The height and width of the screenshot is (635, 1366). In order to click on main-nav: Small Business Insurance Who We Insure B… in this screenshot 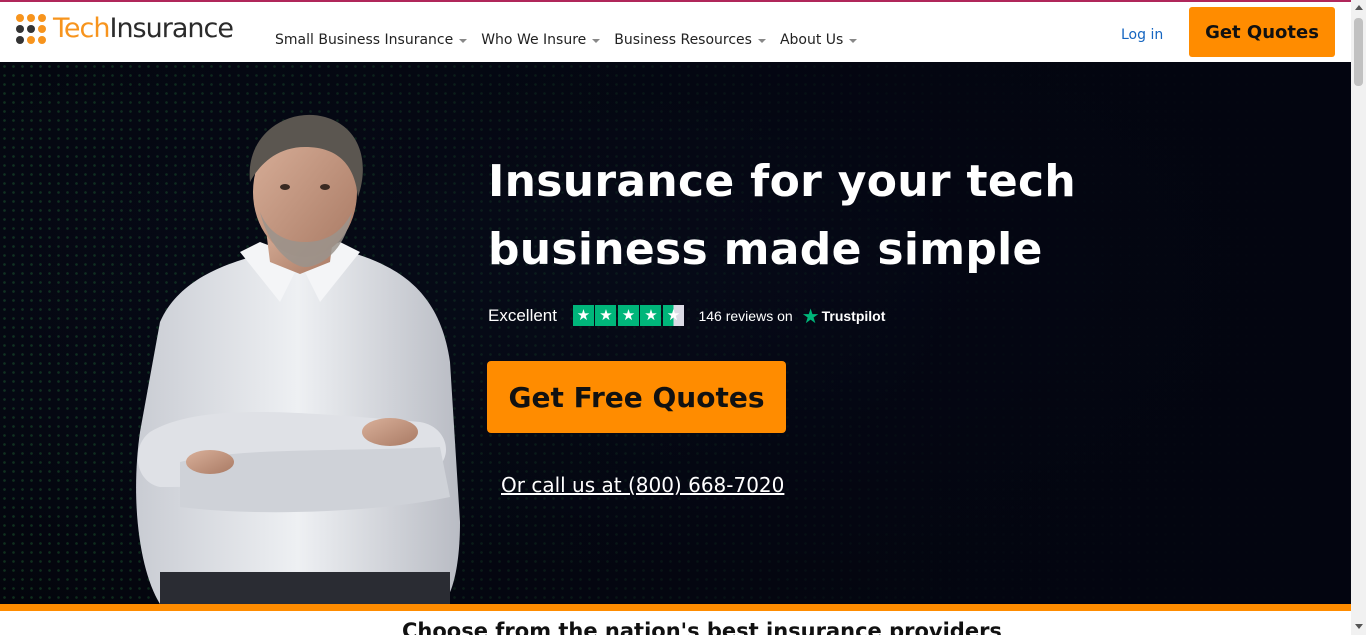, I will do `click(573, 40)`.